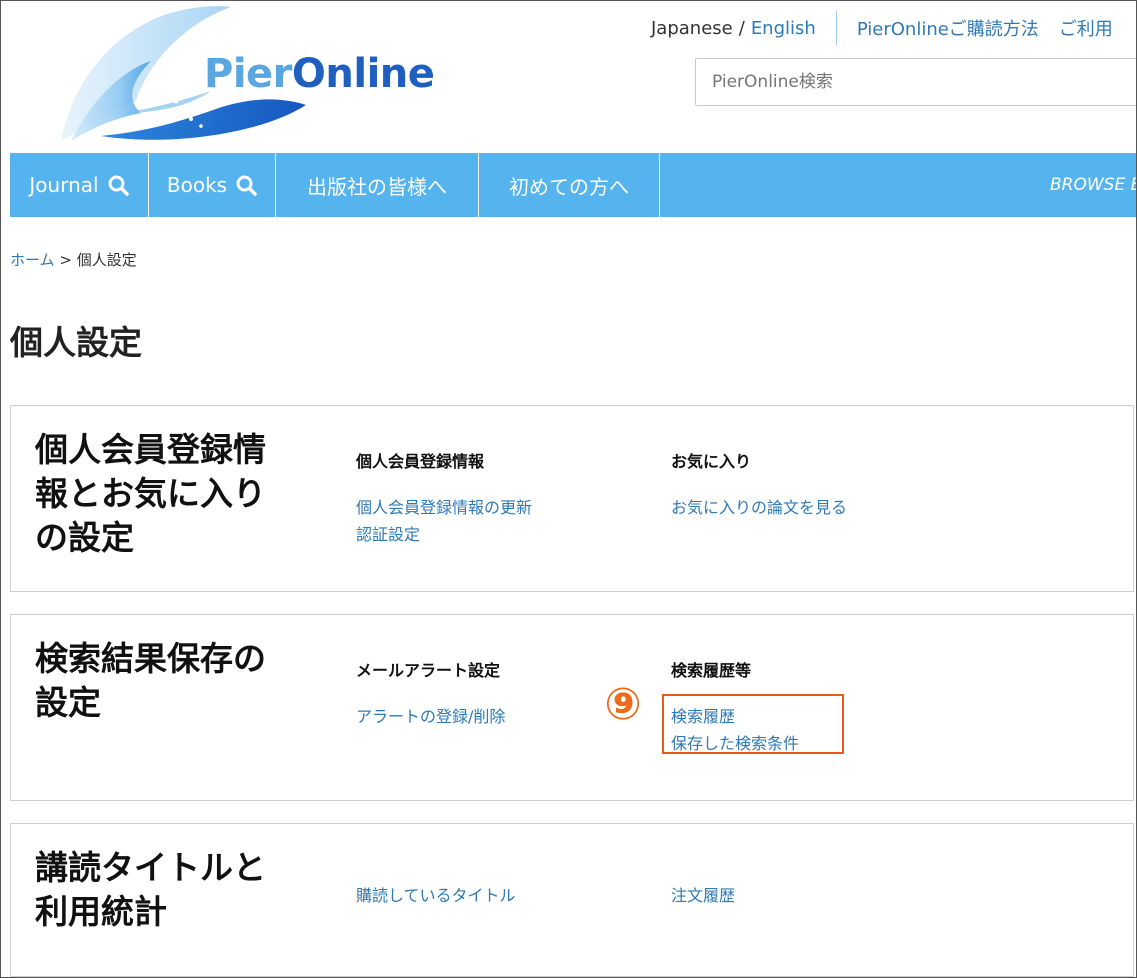  I want to click on top-links: Japanese / English PierOnlineご購読方法 ご利用, so click(892, 28).